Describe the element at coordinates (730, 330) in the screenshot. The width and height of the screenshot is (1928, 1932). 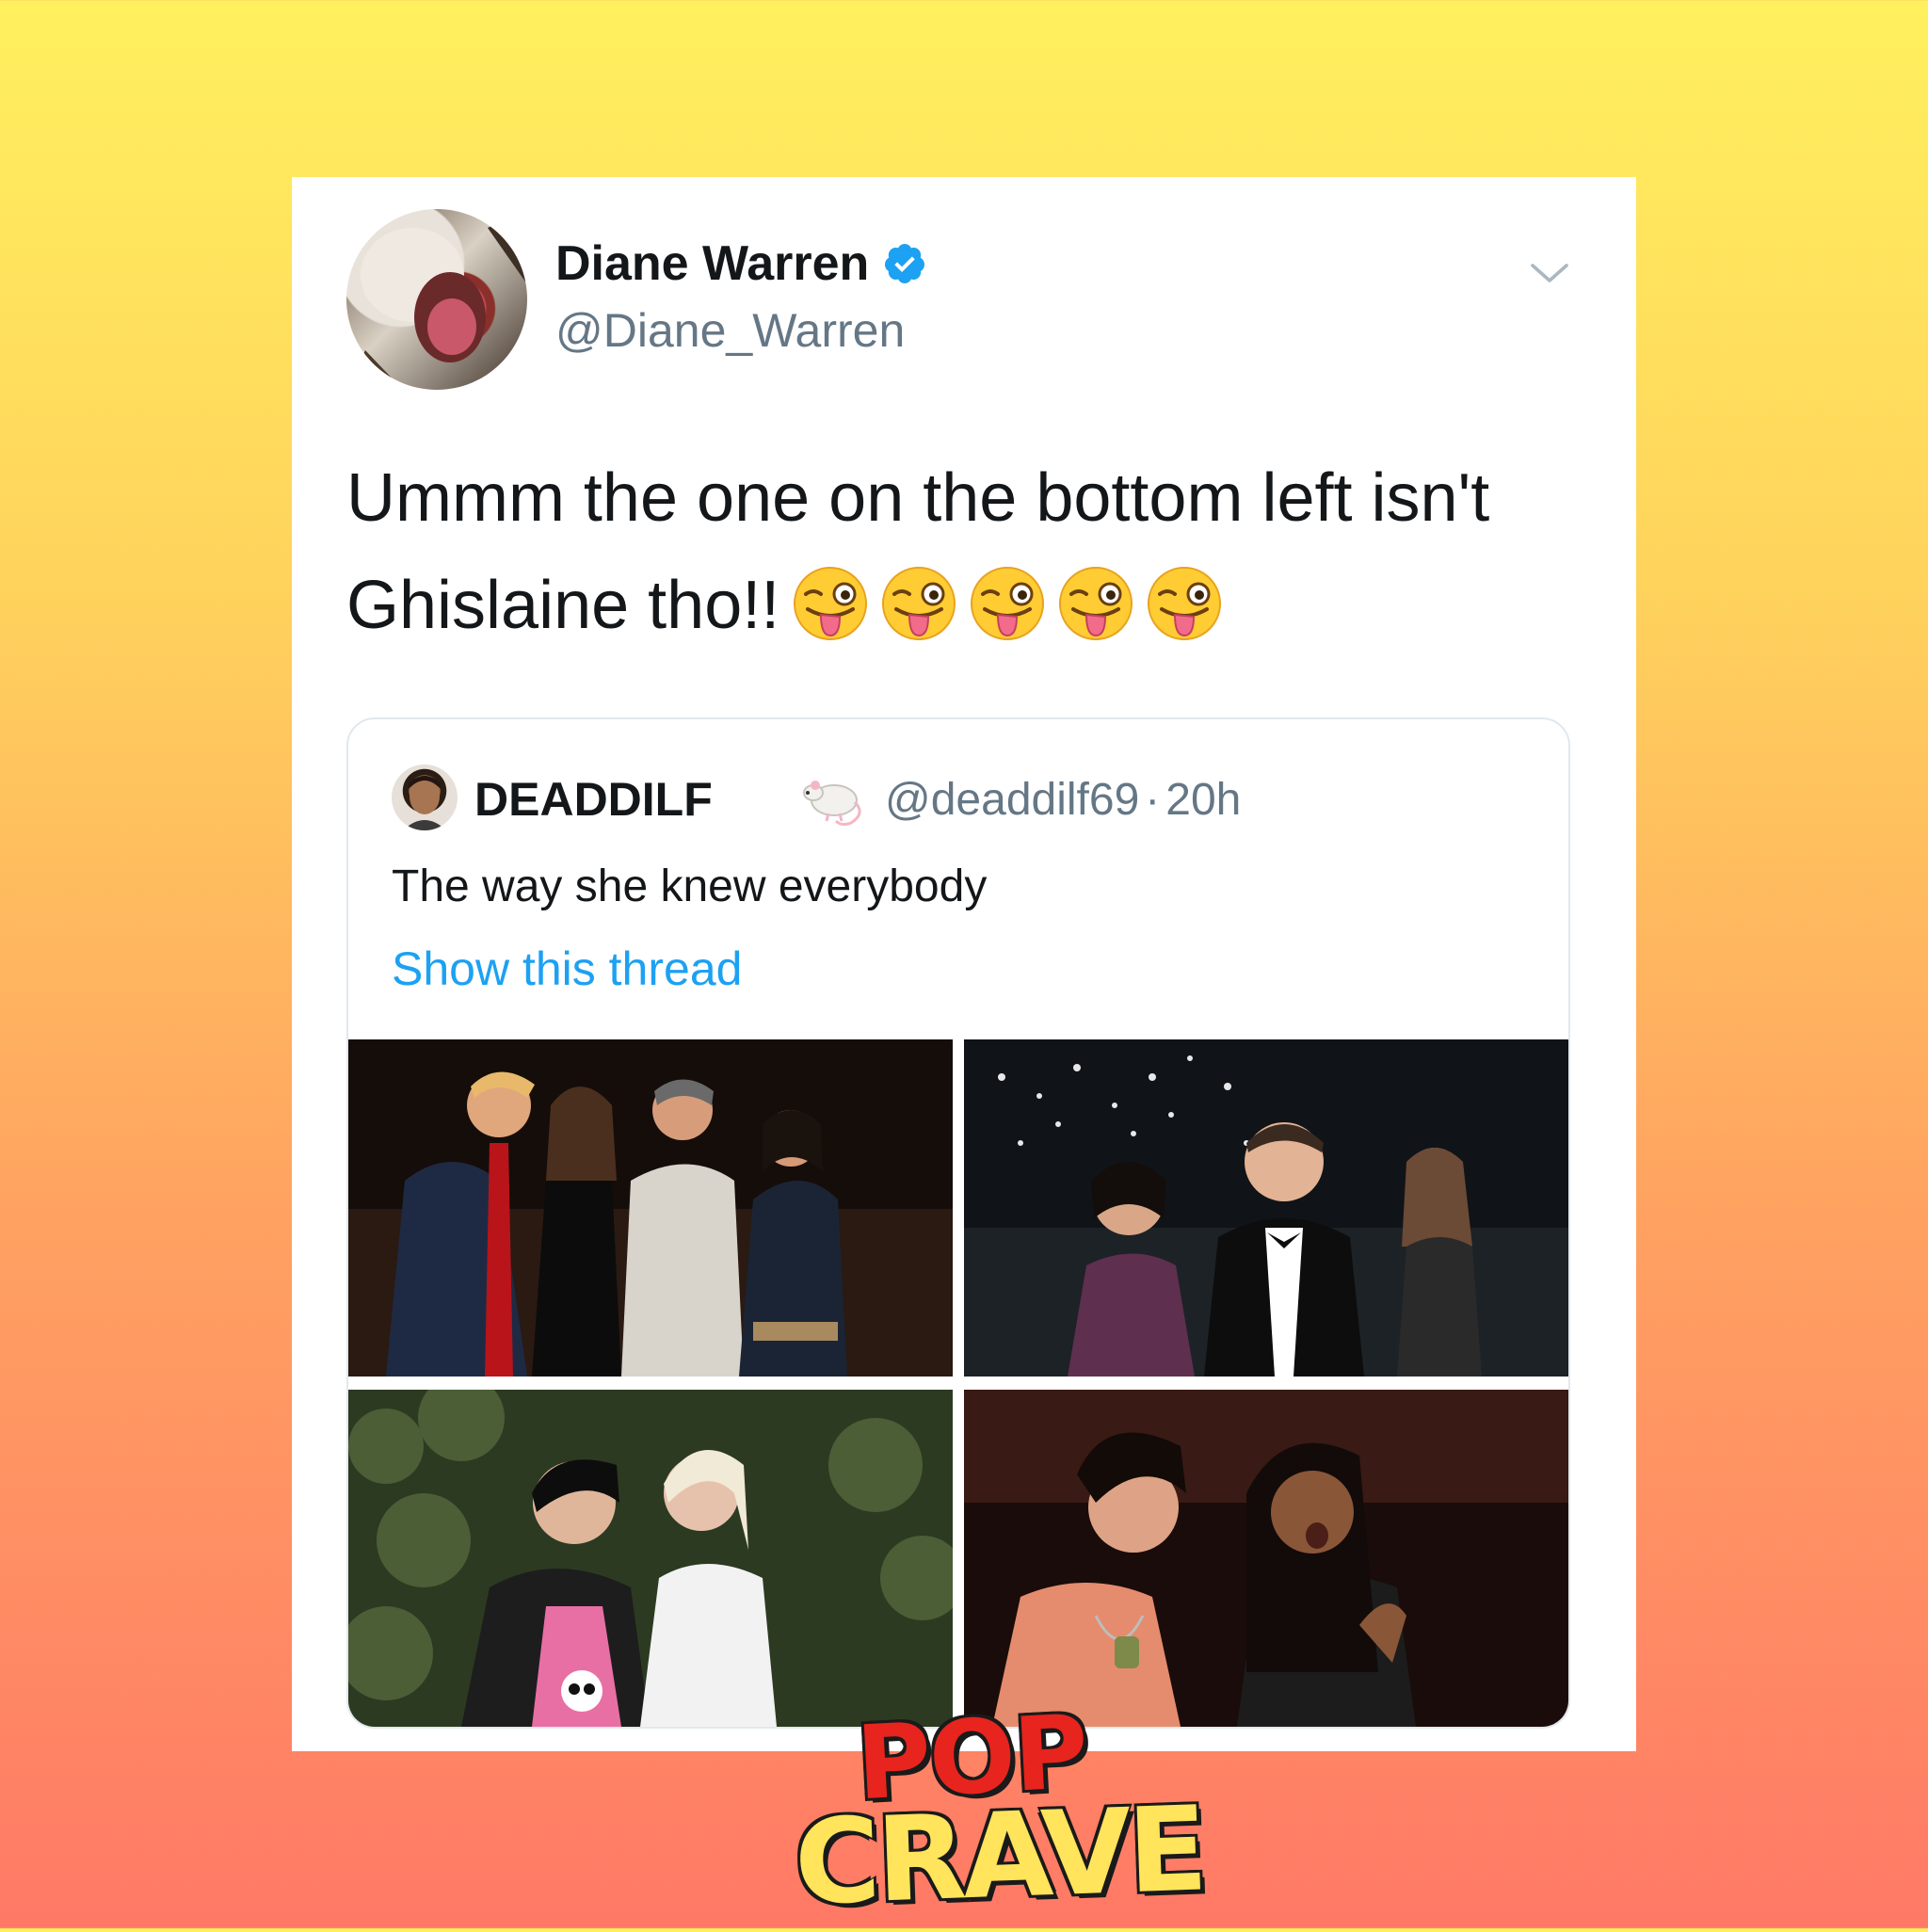
I see `author-handle: @Diane_Warren` at that location.